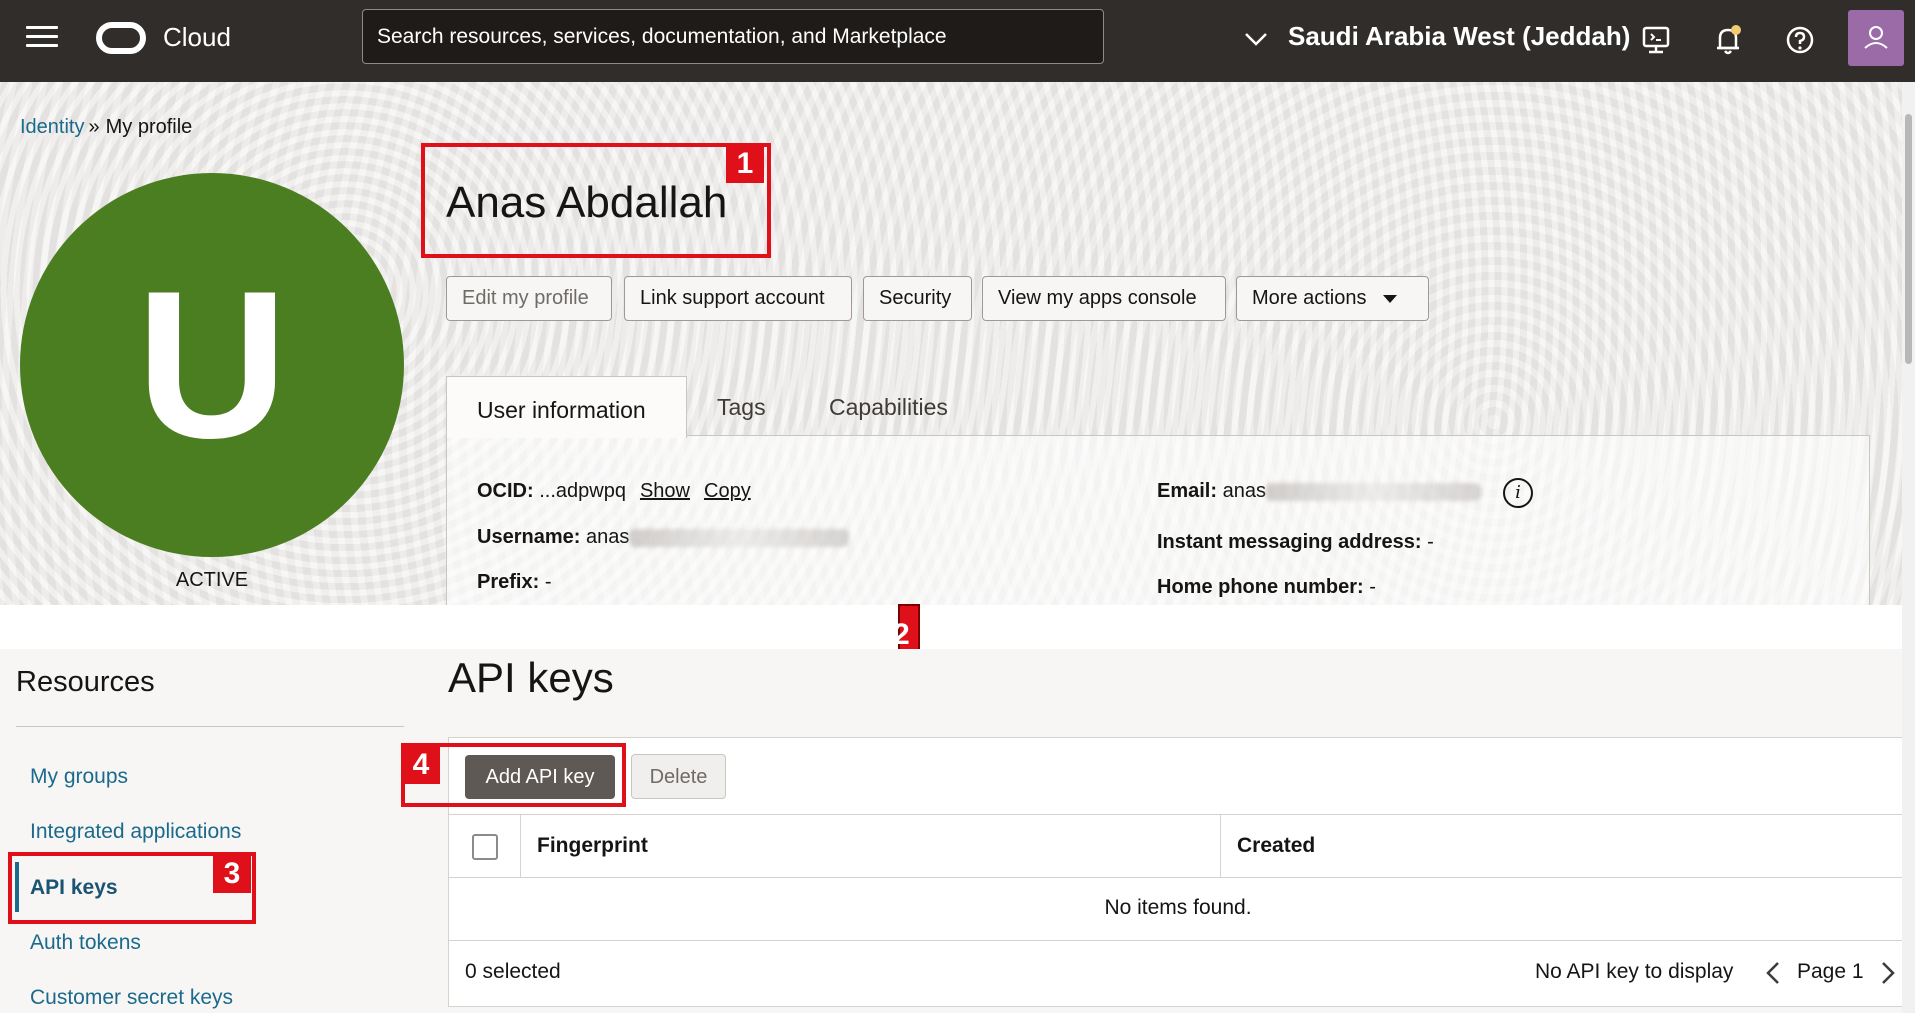 The height and width of the screenshot is (1013, 1915). What do you see at coordinates (1800, 40) in the screenshot?
I see `help-icon` at bounding box center [1800, 40].